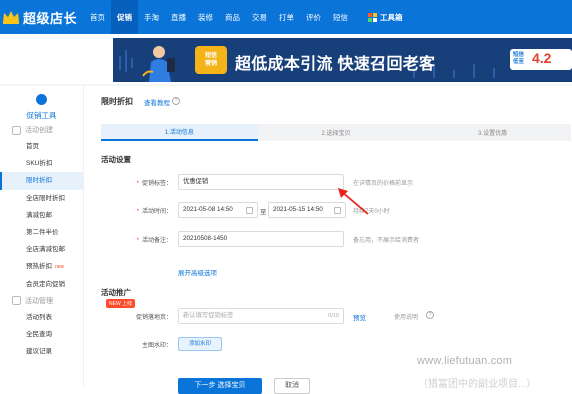 This screenshot has height=394, width=572. I want to click on sidebar-group-create: 活动创建, so click(41, 130).